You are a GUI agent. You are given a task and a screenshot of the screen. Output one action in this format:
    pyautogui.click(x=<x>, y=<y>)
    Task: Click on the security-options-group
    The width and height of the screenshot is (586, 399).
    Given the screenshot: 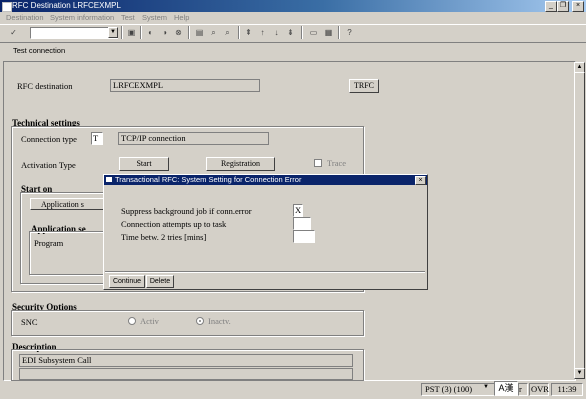 What is the action you would take?
    pyautogui.click(x=187, y=323)
    